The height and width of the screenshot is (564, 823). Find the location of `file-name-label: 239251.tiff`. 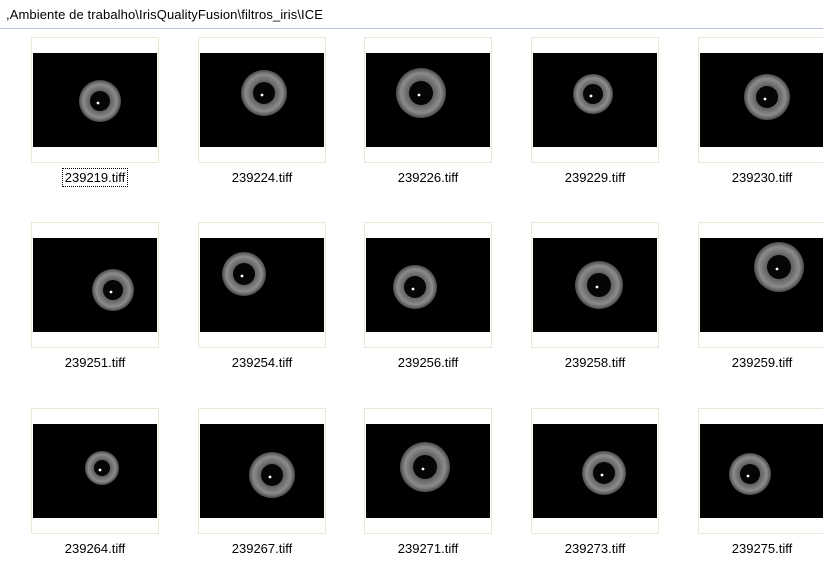

file-name-label: 239251.tiff is located at coordinates (95, 362).